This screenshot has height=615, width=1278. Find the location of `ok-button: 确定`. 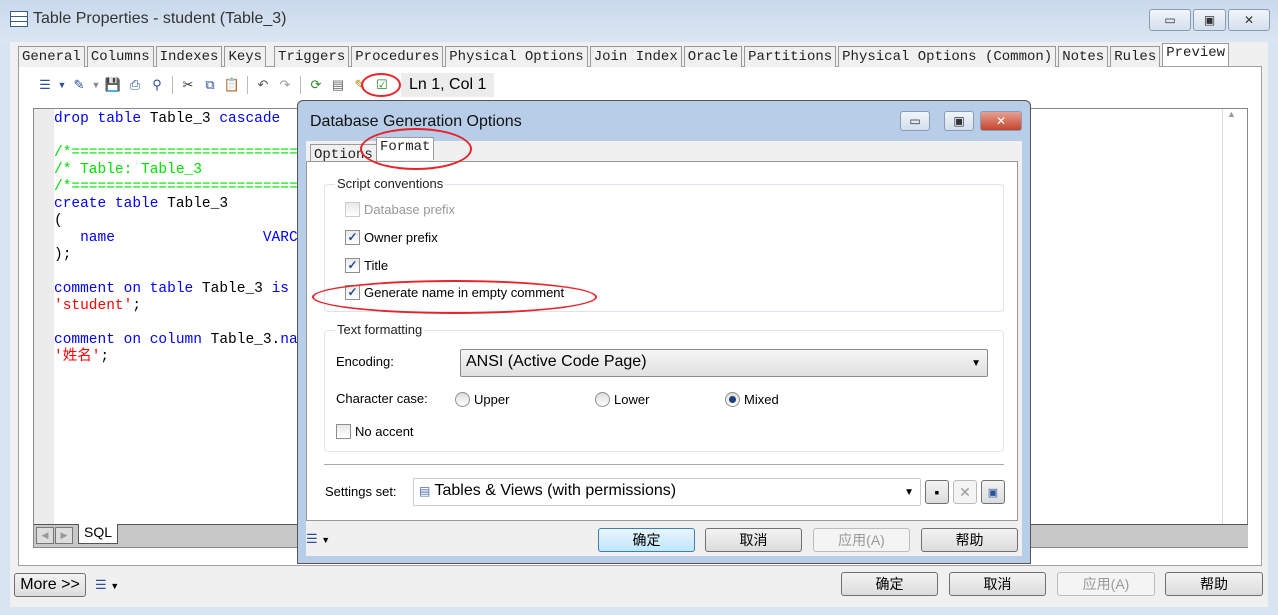

ok-button: 确定 is located at coordinates (889, 584).